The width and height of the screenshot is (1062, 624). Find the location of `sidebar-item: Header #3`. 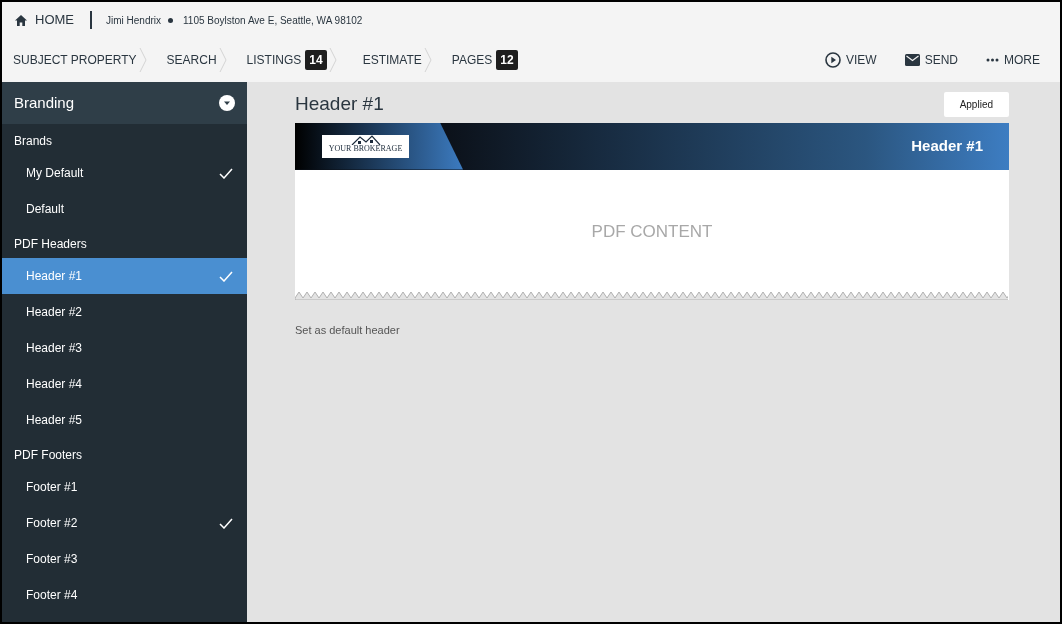

sidebar-item: Header #3 is located at coordinates (124, 348).